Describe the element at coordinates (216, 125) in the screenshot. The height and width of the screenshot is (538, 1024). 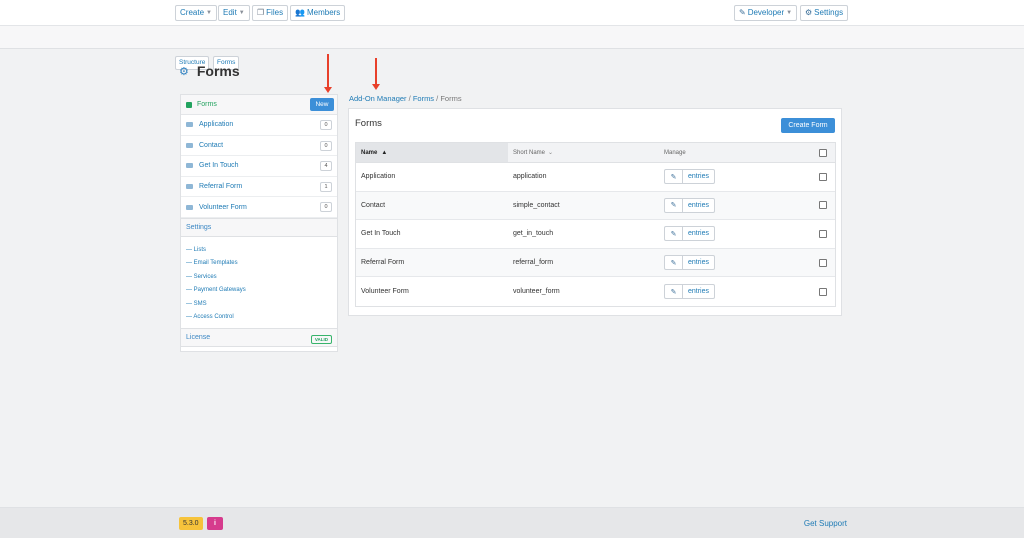
I see `sidebar-item-label: Application` at that location.